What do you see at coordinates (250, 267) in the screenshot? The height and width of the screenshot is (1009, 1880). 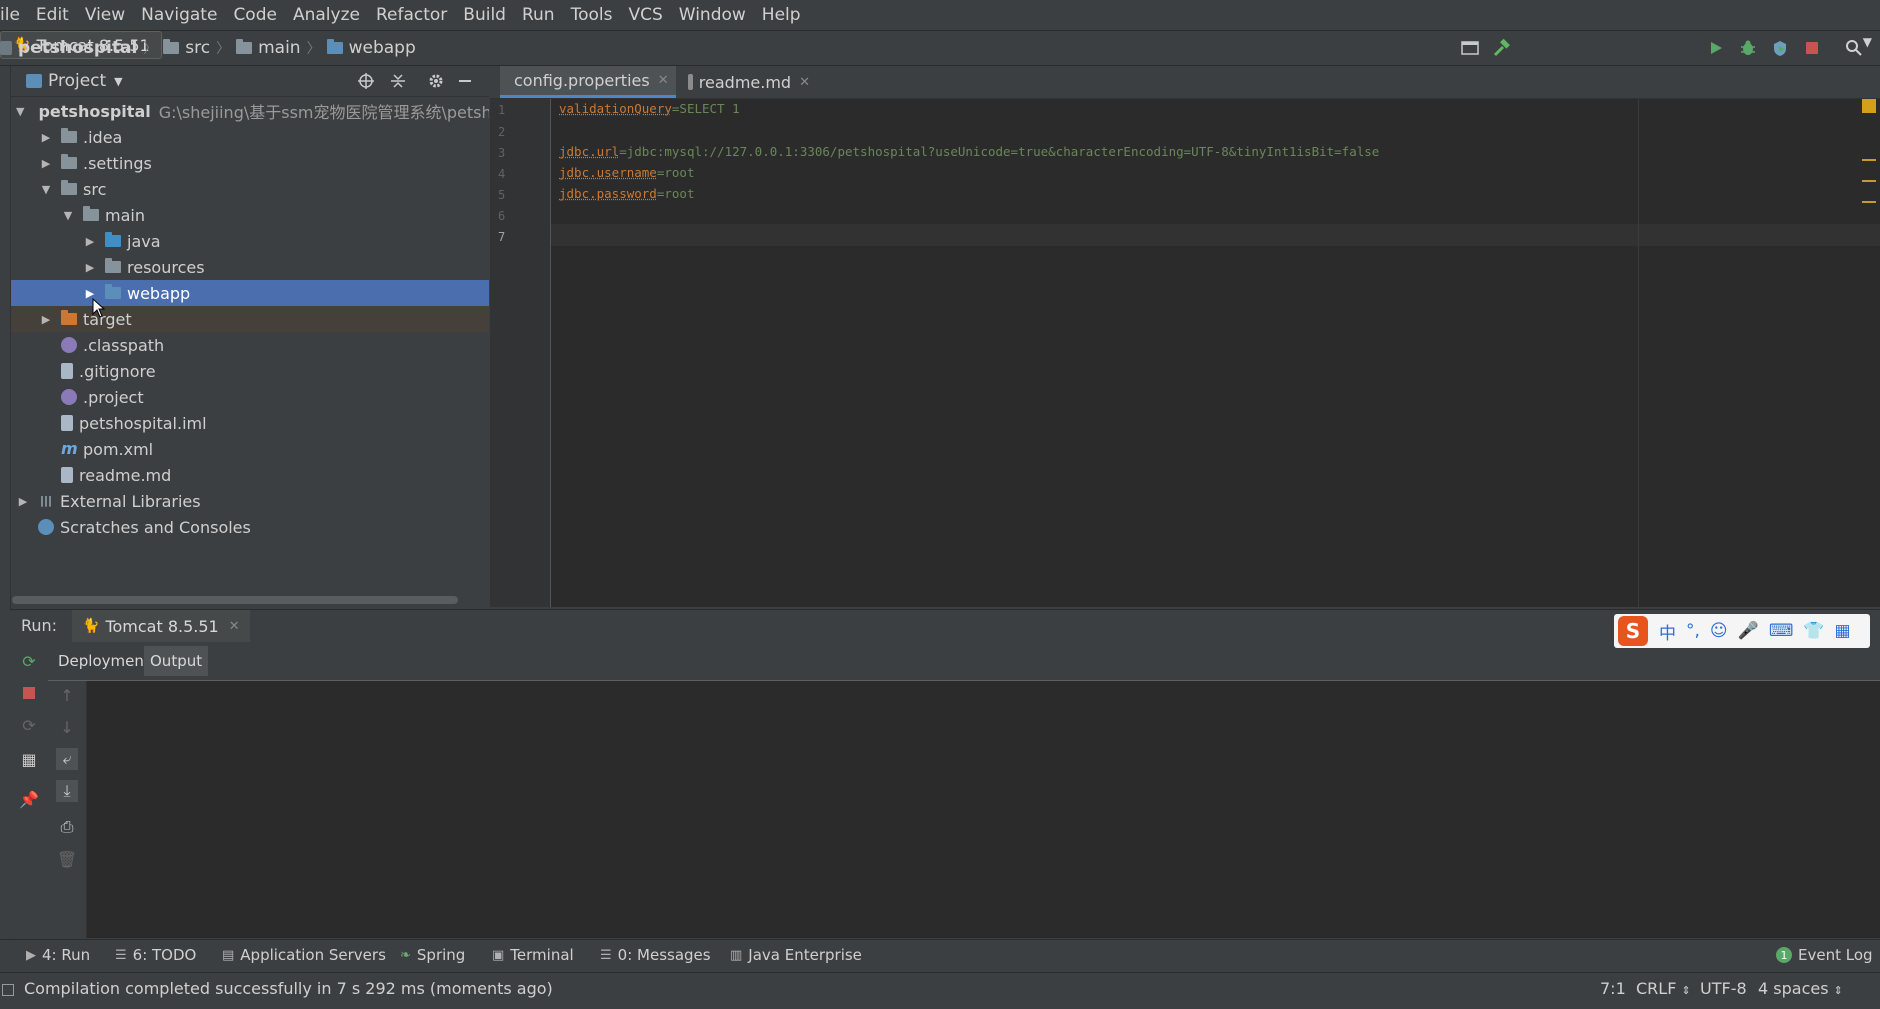 I see `tree-item-resources: ▶ resources` at bounding box center [250, 267].